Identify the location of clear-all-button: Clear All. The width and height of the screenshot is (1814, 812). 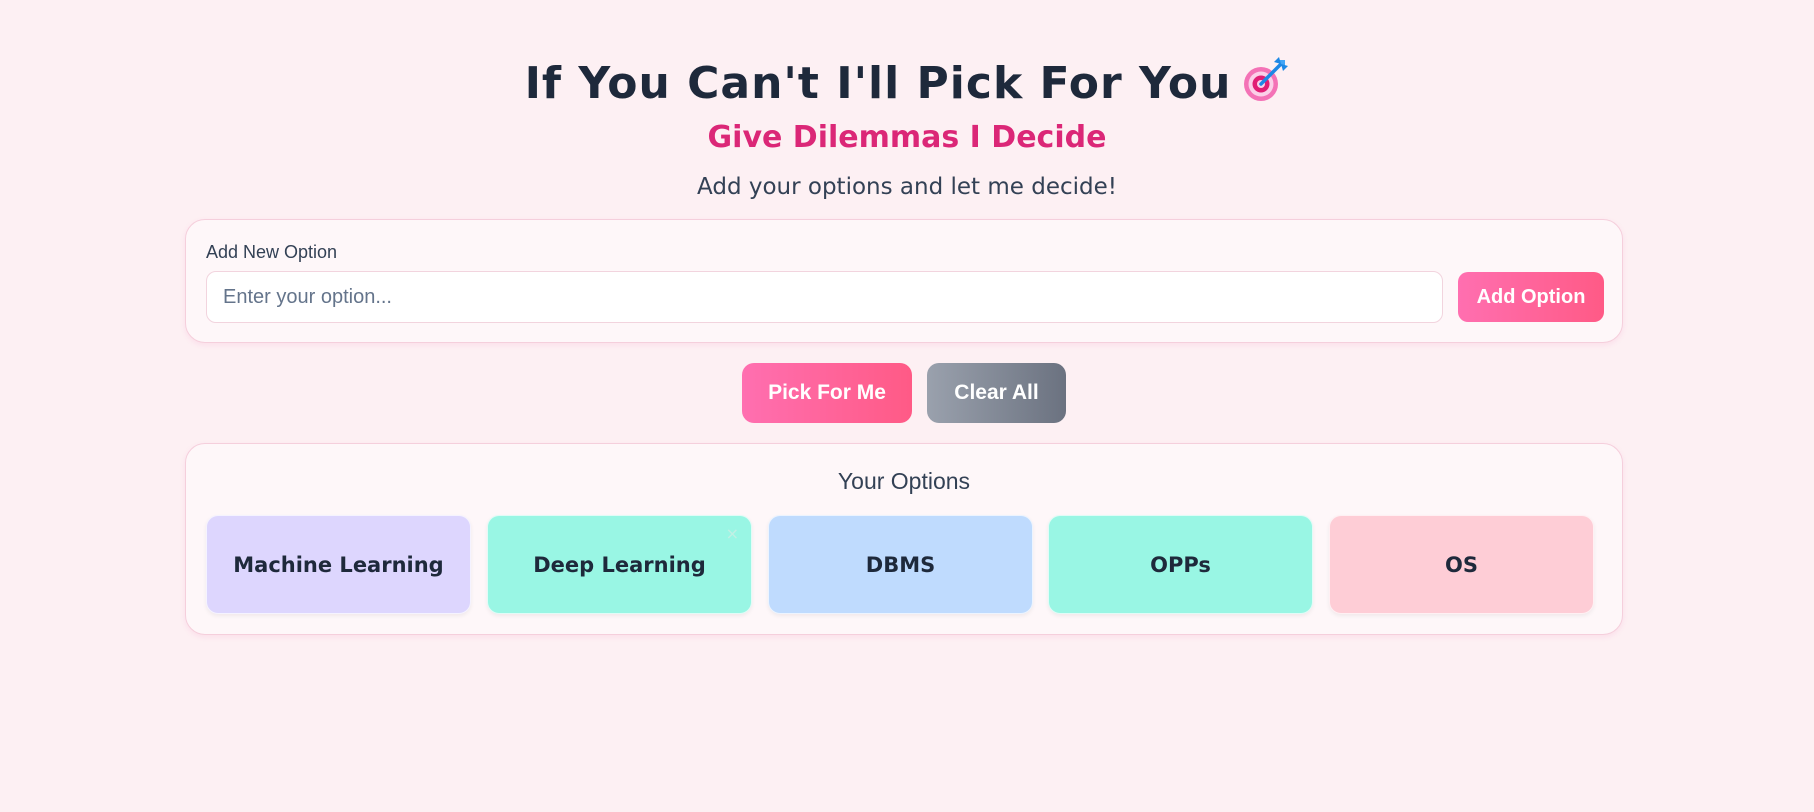
(996, 393).